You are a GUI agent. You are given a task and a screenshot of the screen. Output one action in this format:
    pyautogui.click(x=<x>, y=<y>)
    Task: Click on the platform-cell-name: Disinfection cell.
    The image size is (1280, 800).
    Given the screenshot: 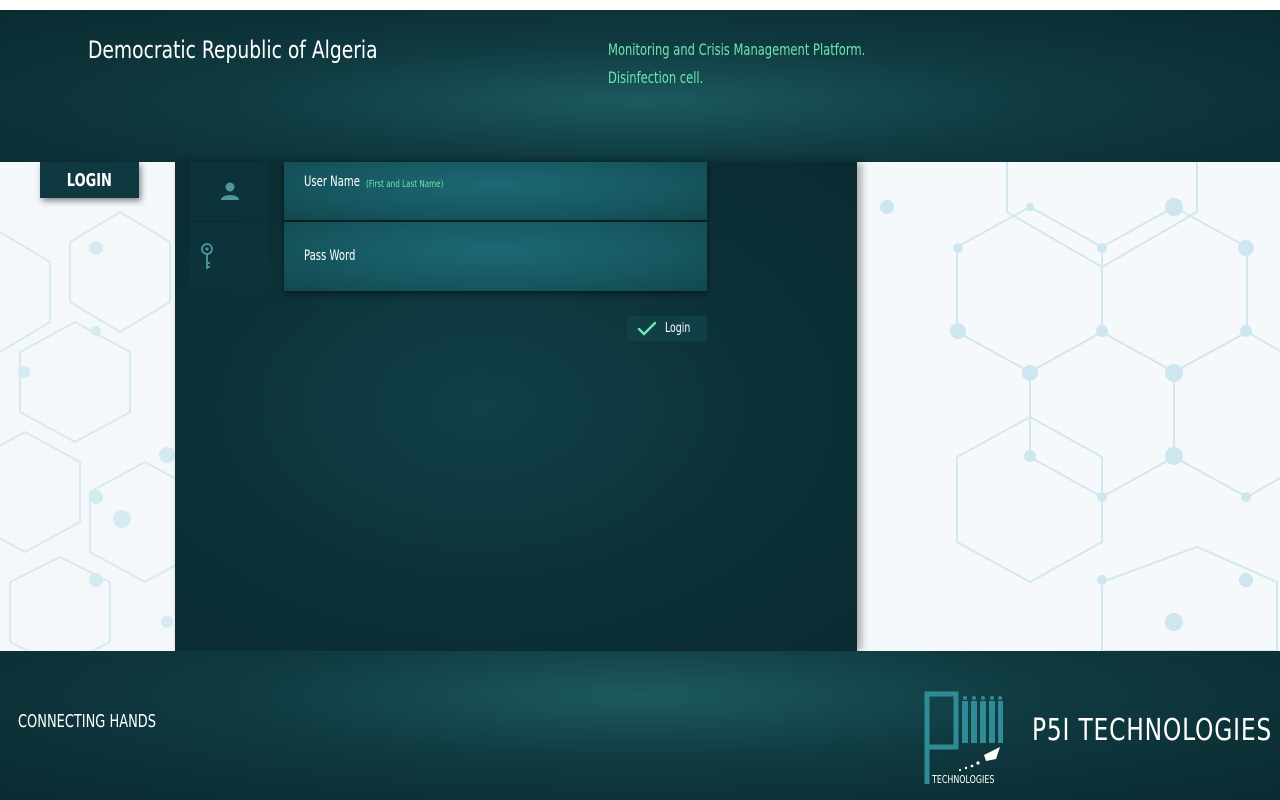 What is the action you would take?
    pyautogui.click(x=656, y=77)
    